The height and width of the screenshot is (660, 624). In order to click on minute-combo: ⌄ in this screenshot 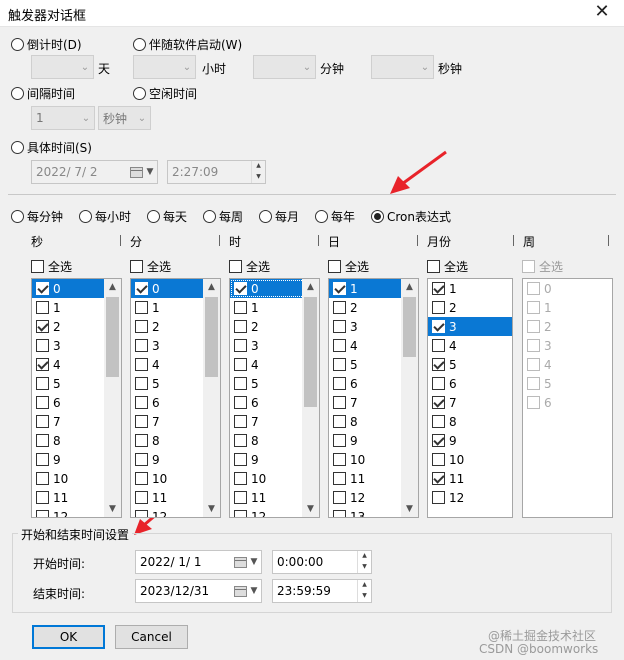, I will do `click(284, 67)`.